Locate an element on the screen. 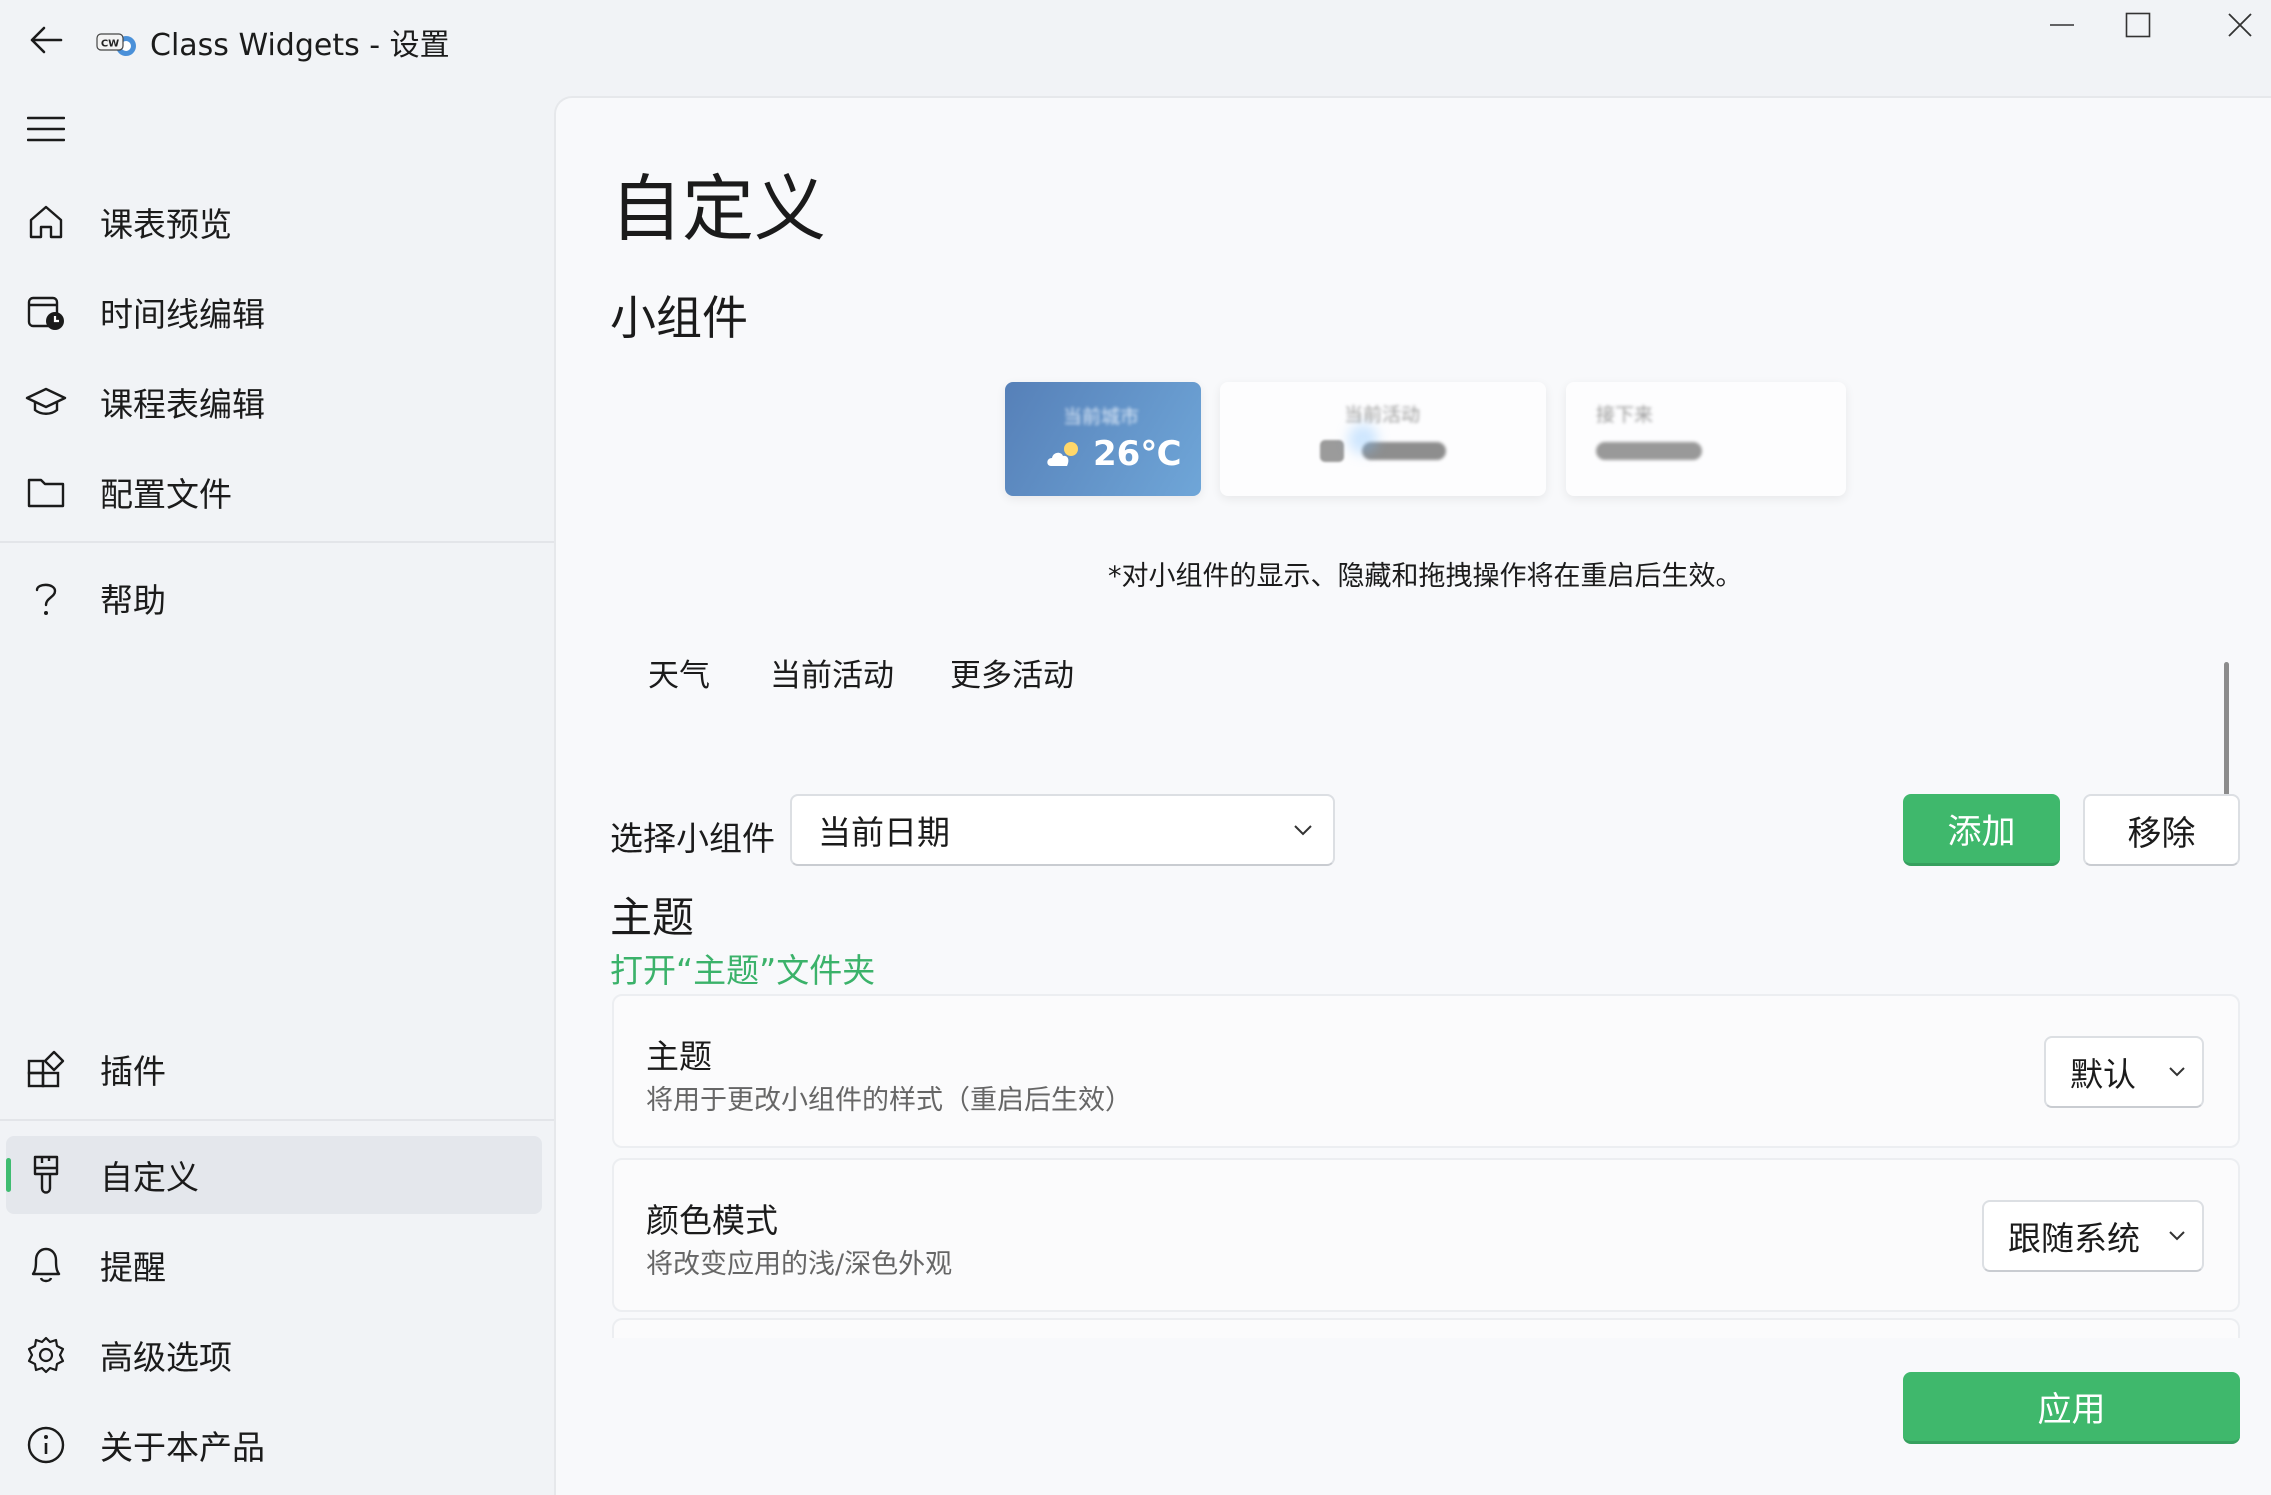 This screenshot has height=1495, width=2271. next-setting-card-peek is located at coordinates (1426, 1328).